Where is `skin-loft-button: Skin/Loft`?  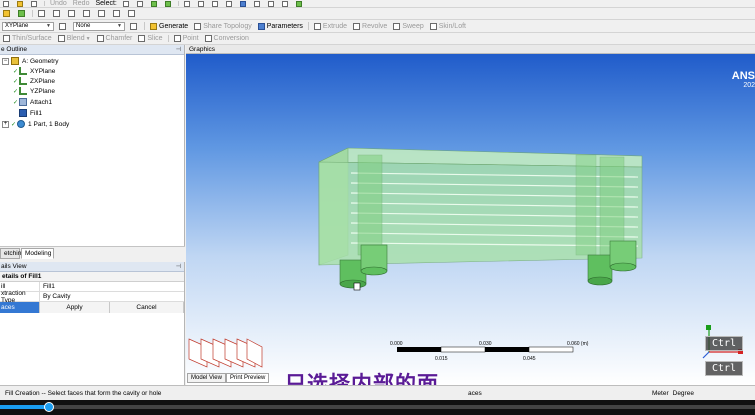 skin-loft-button: Skin/Loft is located at coordinates (448, 26).